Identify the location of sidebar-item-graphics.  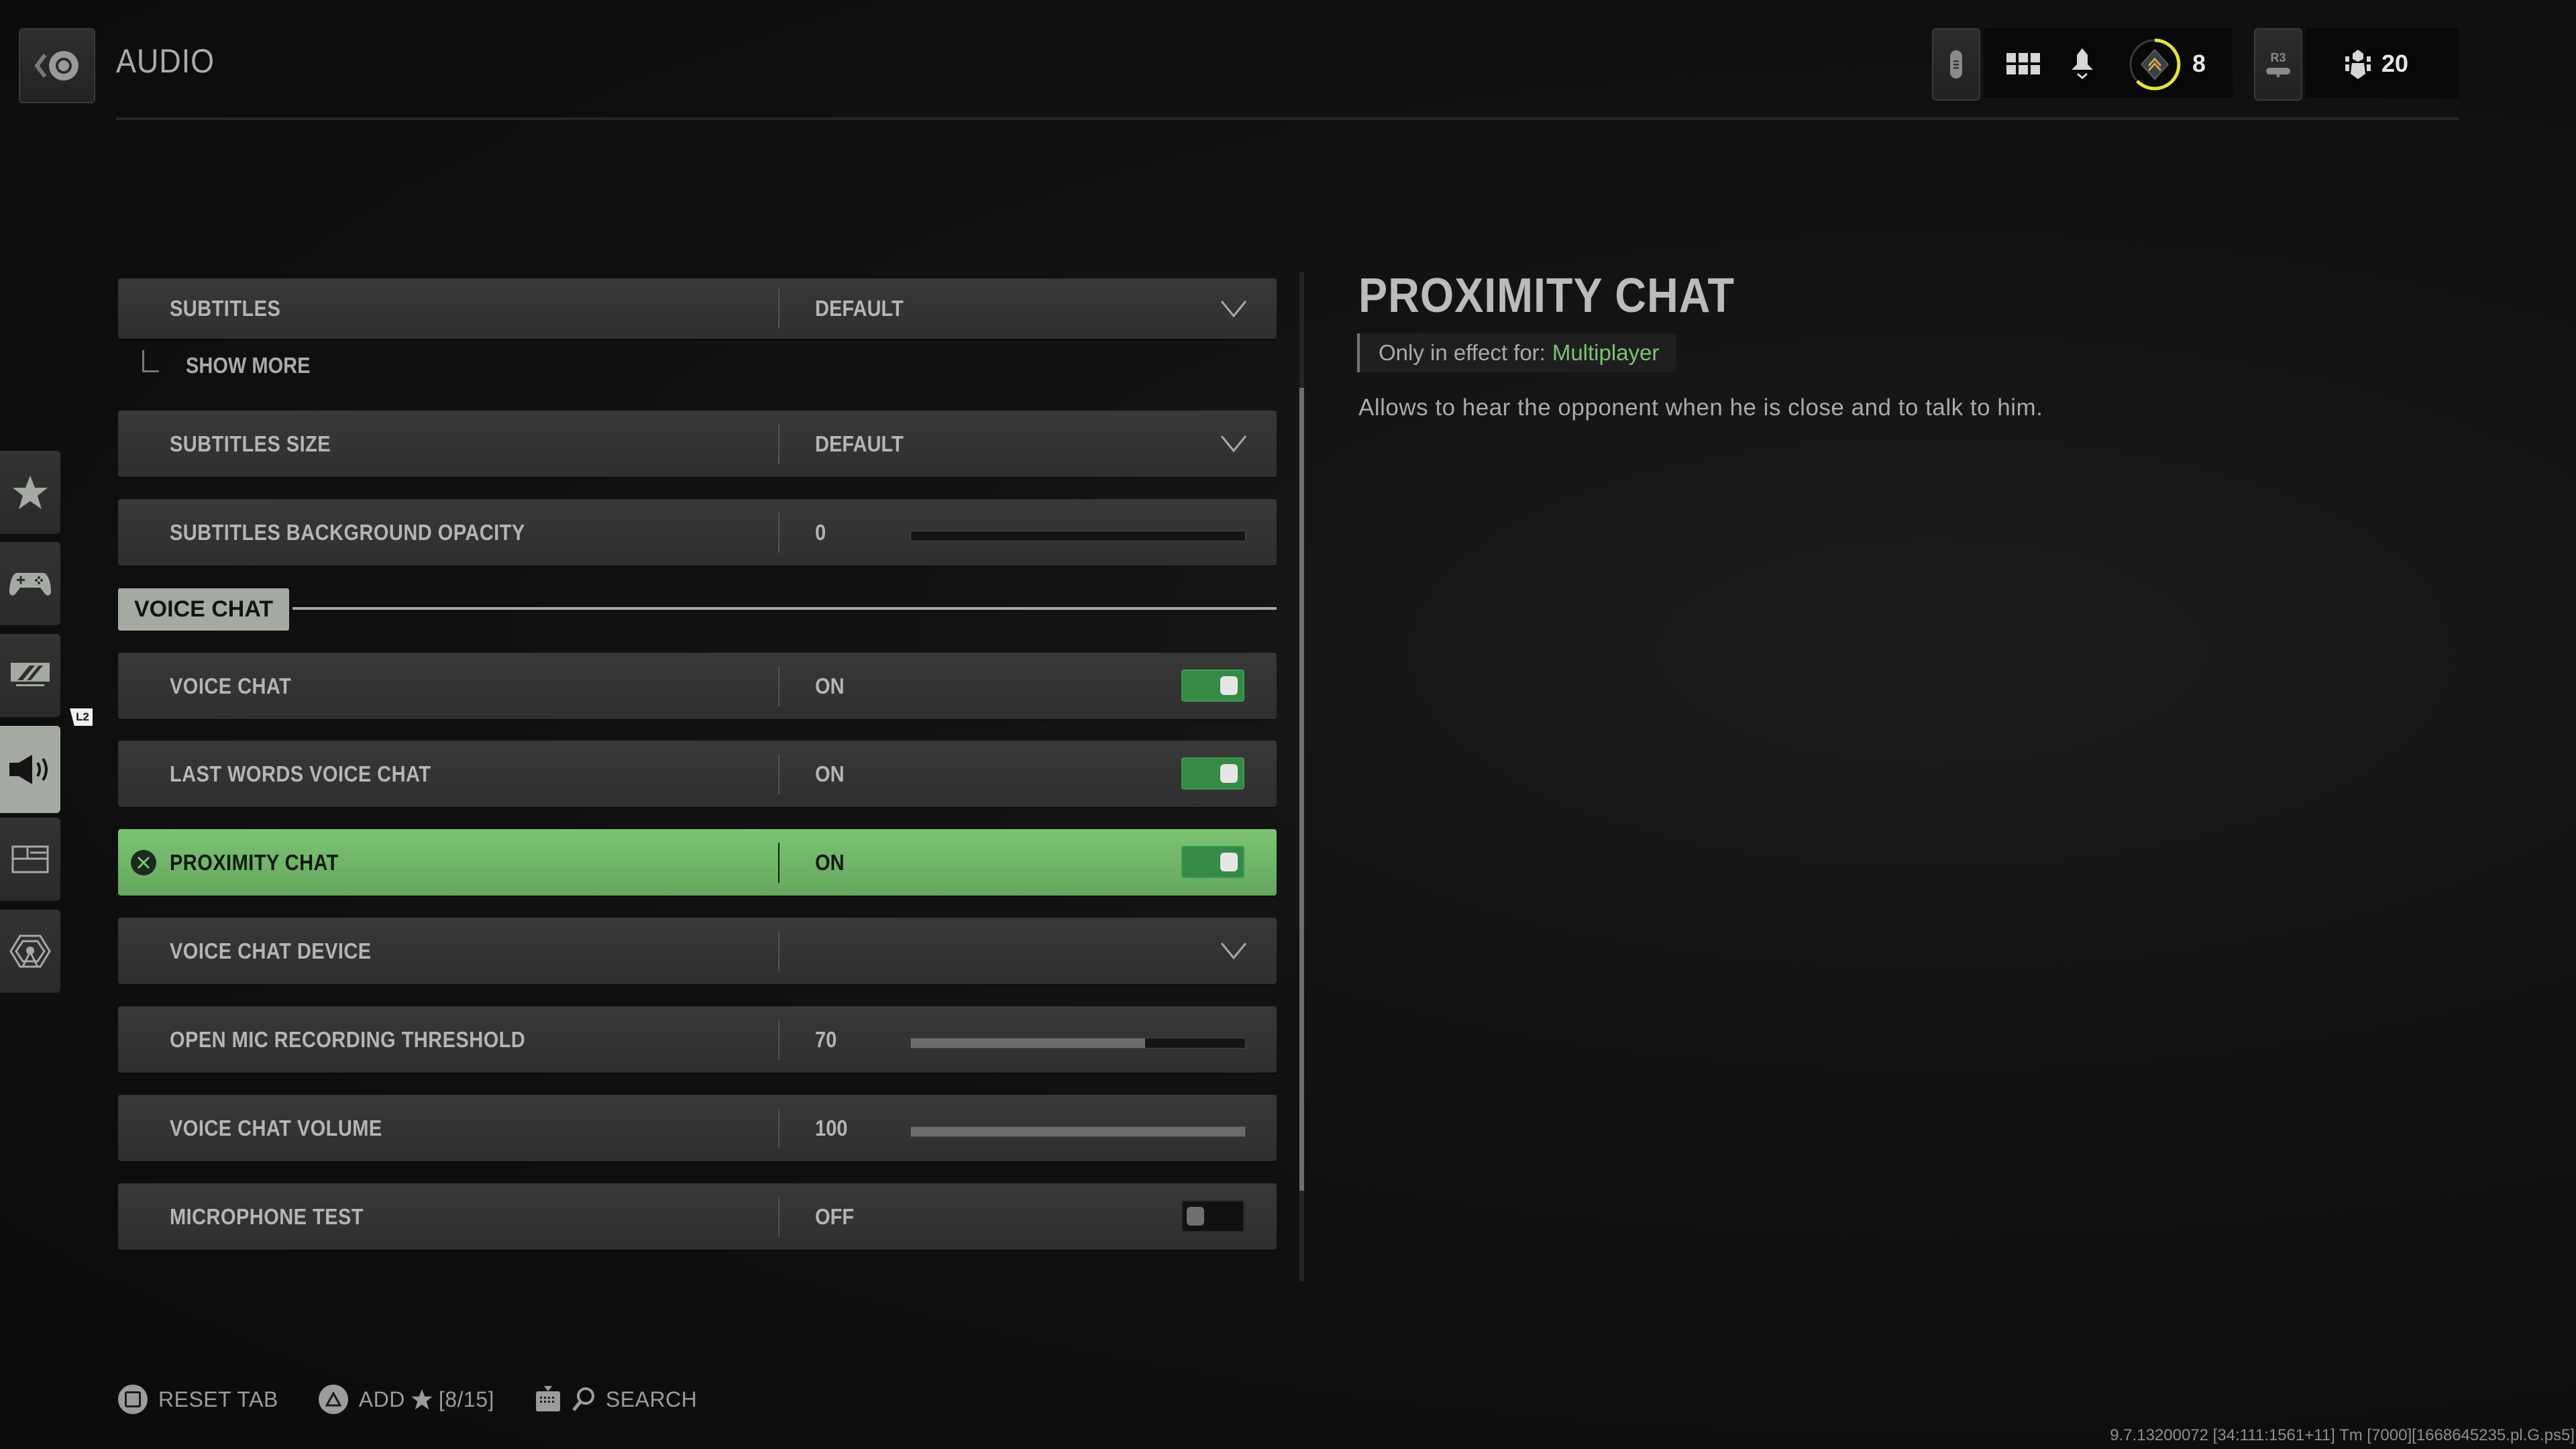
(30, 675).